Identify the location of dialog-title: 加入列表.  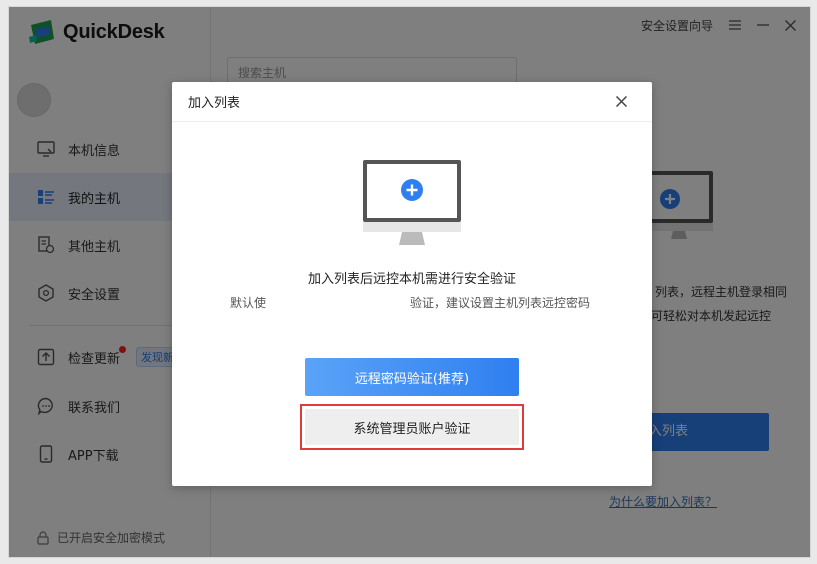
(214, 103).